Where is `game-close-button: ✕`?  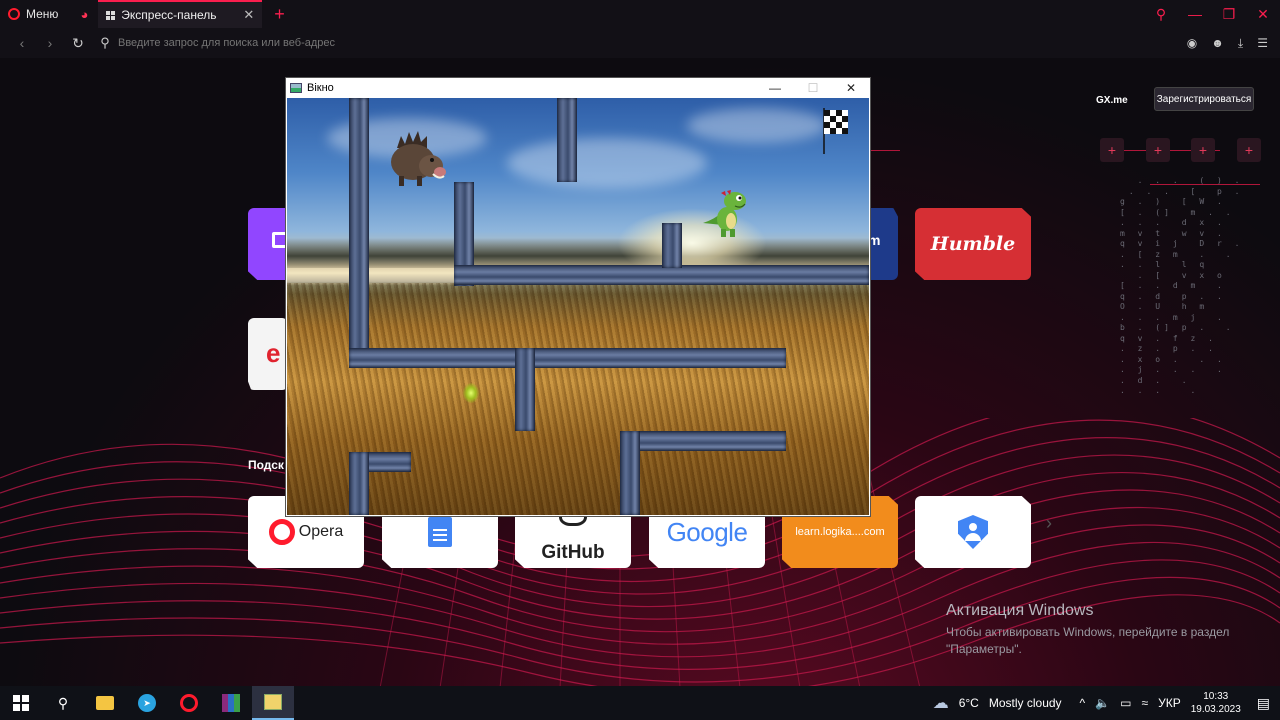
game-close-button: ✕ is located at coordinates (851, 88).